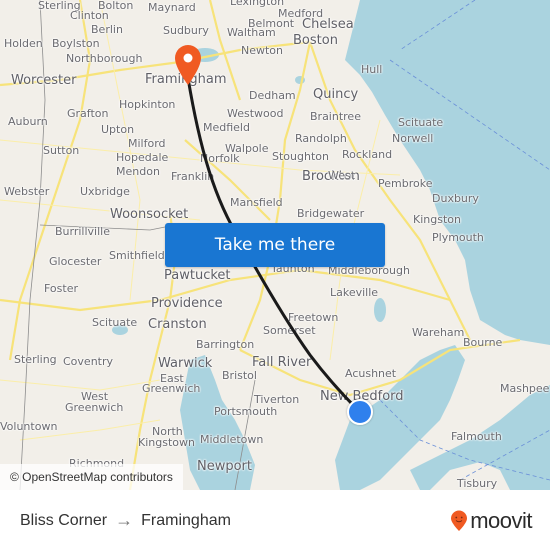 This screenshot has width=550, height=550. I want to click on current-location-dot-icon, so click(360, 412).